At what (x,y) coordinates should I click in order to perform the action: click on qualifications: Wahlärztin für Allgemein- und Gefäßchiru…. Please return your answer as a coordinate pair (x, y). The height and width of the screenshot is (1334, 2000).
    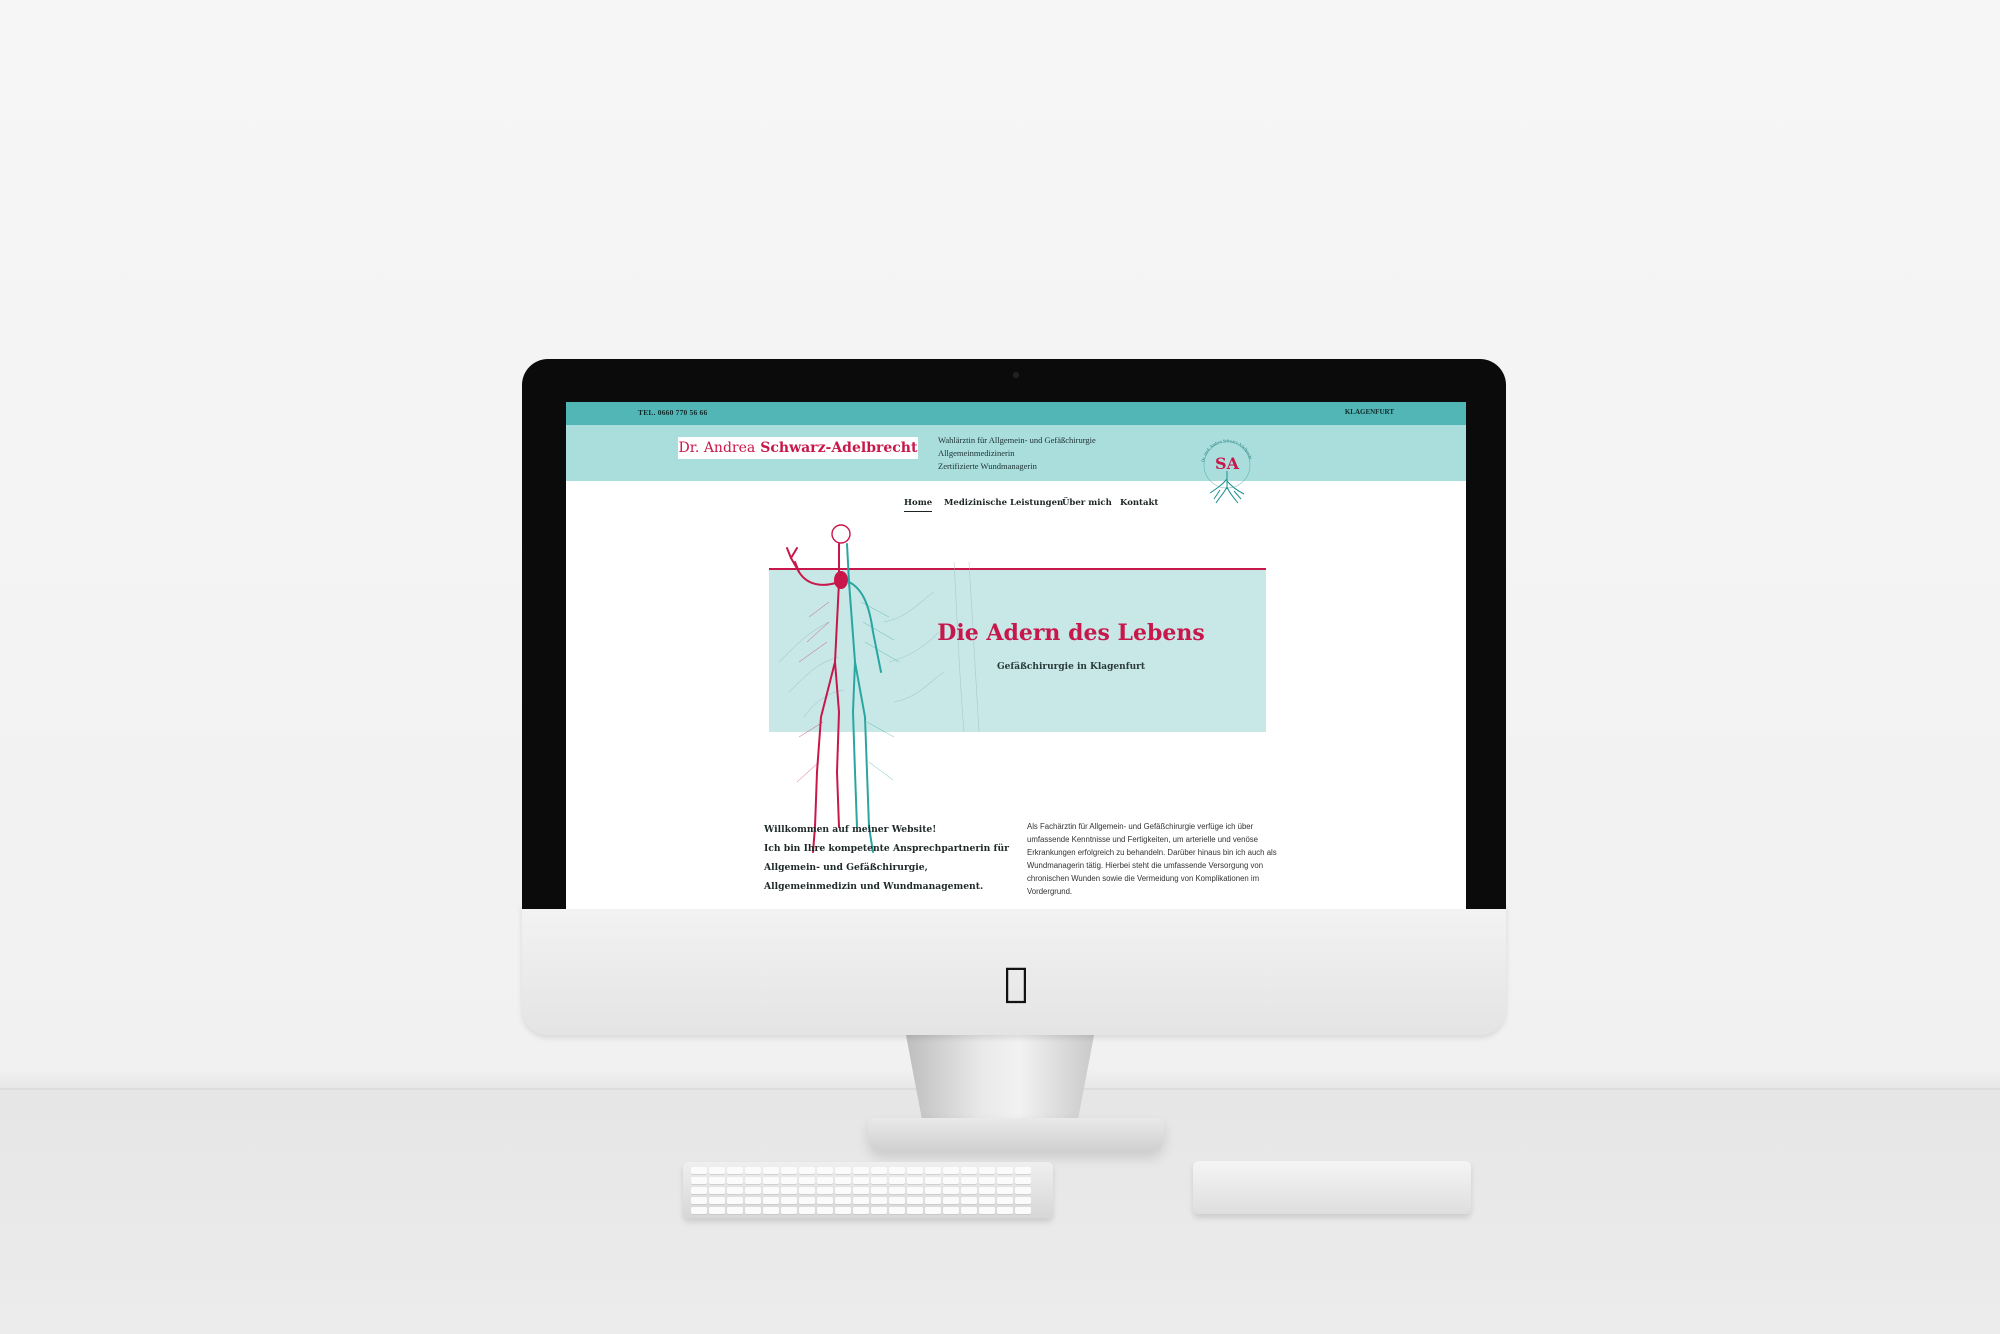
    Looking at the image, I should click on (1017, 453).